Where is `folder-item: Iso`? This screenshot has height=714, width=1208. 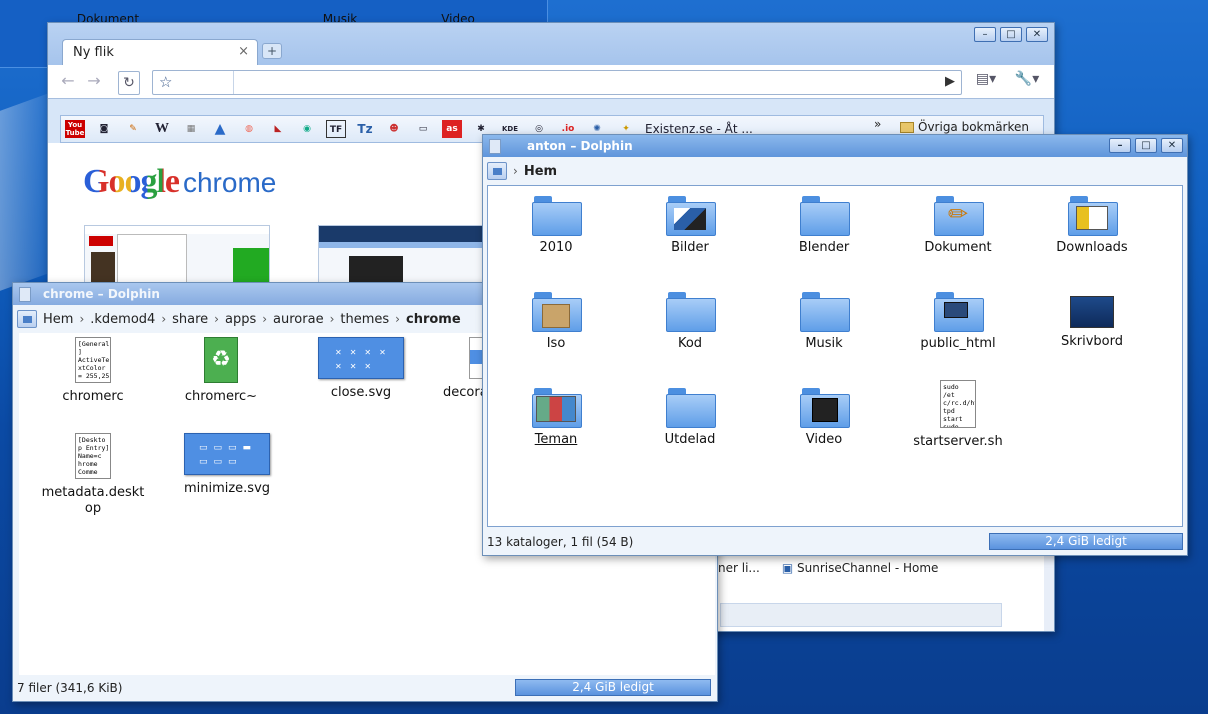
folder-item: Iso is located at coordinates (556, 321).